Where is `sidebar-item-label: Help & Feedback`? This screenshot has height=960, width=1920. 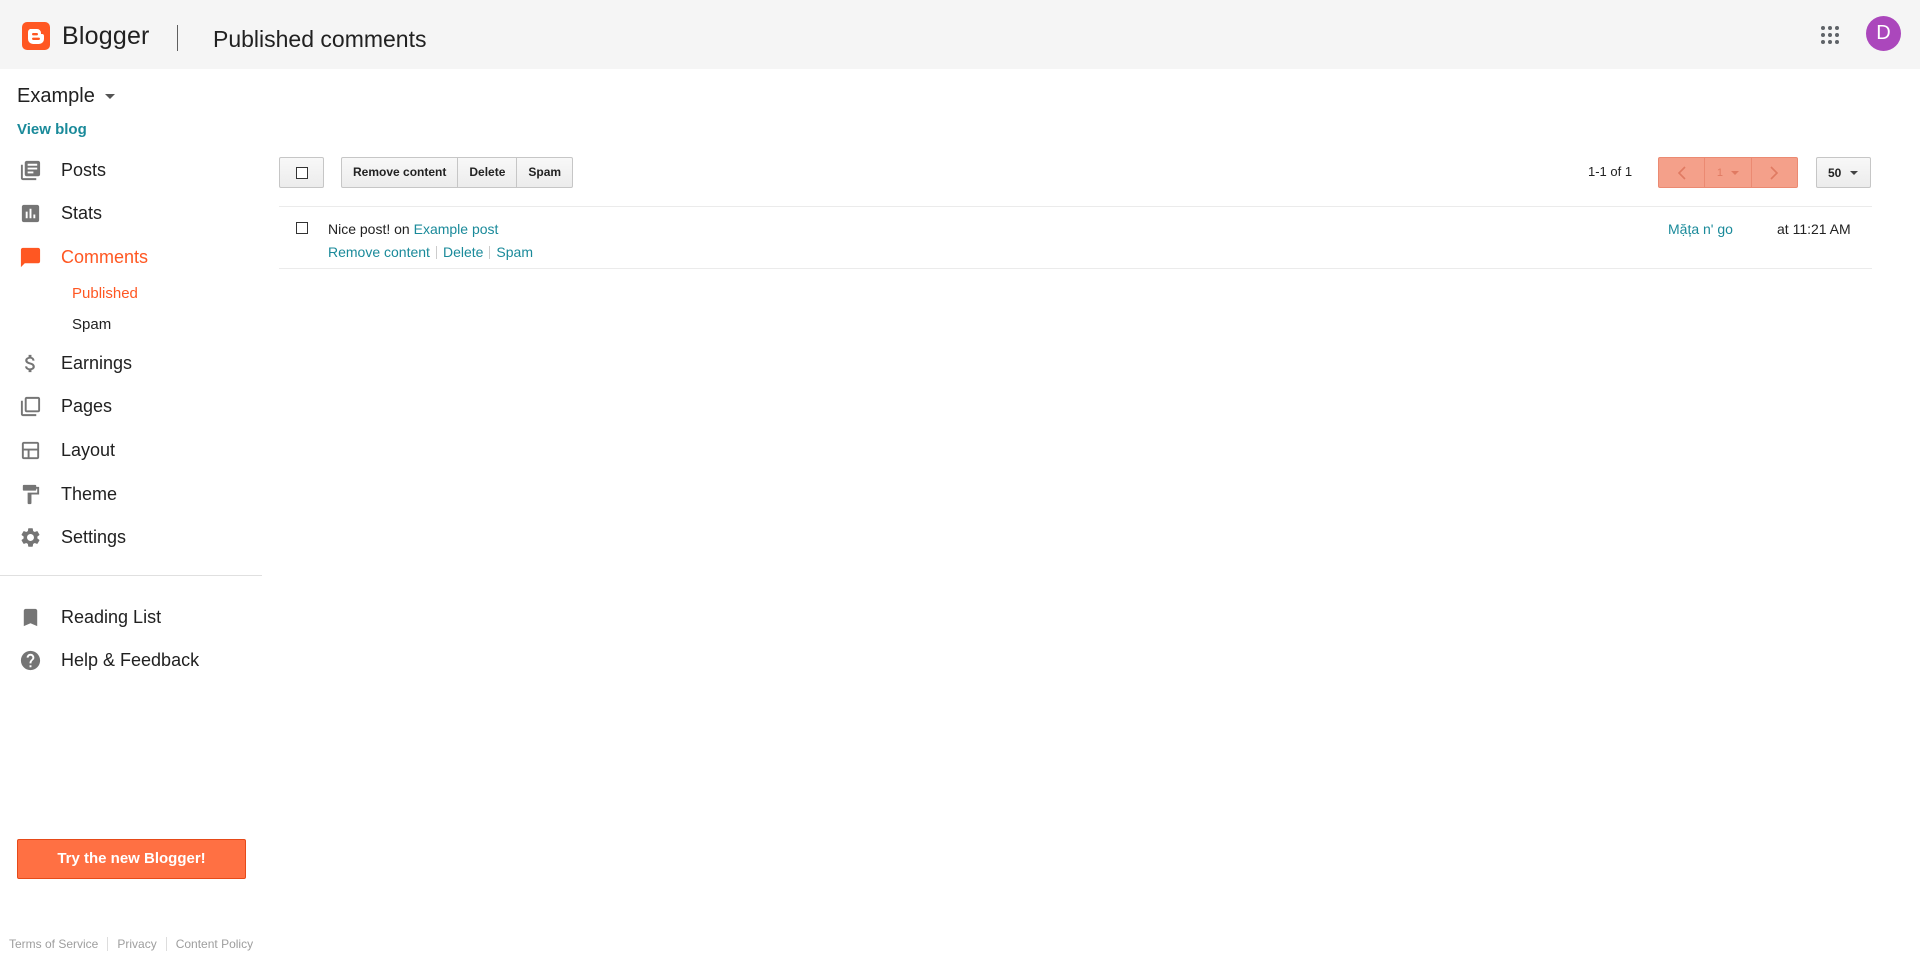 sidebar-item-label: Help & Feedback is located at coordinates (130, 659).